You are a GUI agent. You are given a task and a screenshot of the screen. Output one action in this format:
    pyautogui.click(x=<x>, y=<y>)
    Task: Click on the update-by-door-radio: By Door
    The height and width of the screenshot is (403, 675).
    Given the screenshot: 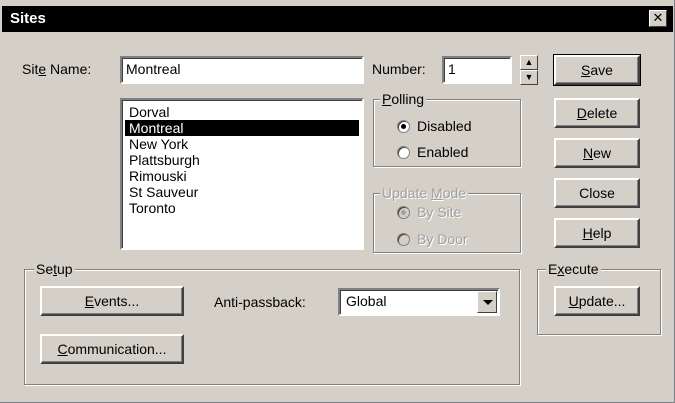 What is the action you would take?
    pyautogui.click(x=432, y=239)
    